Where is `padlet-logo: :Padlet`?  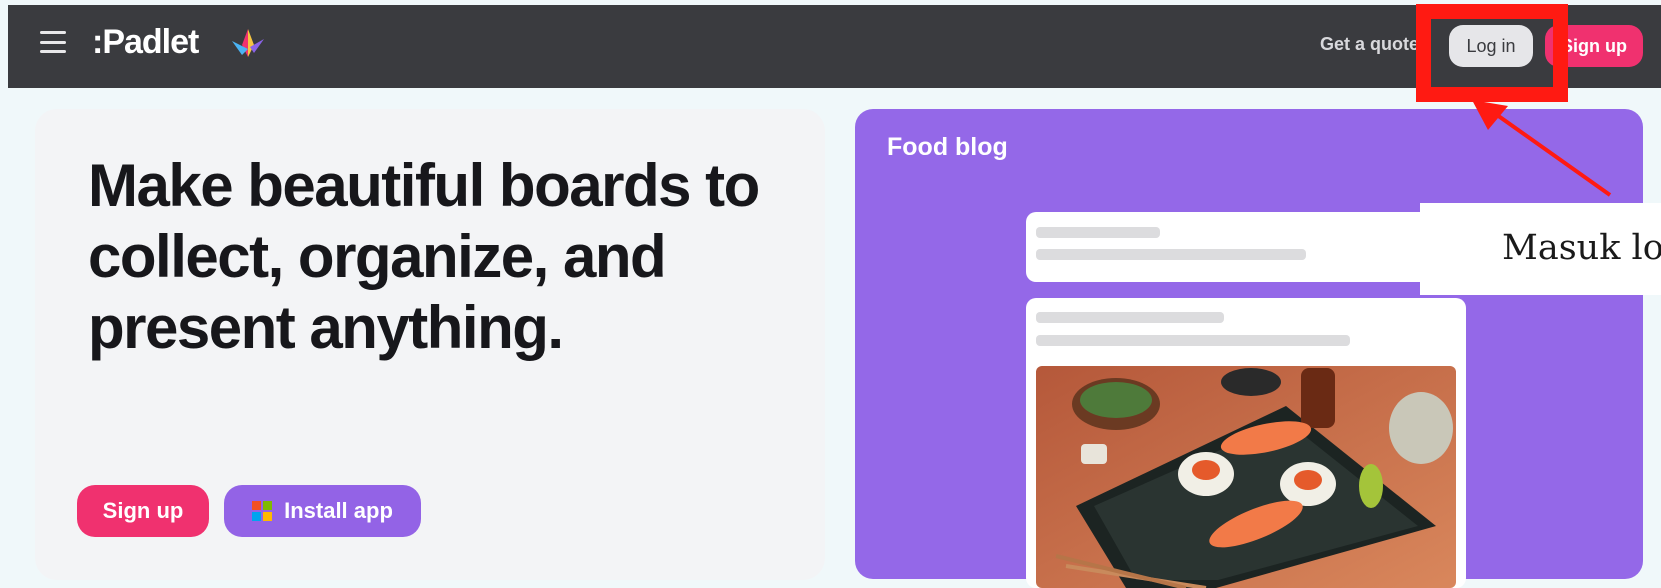 padlet-logo: :Padlet is located at coordinates (145, 42).